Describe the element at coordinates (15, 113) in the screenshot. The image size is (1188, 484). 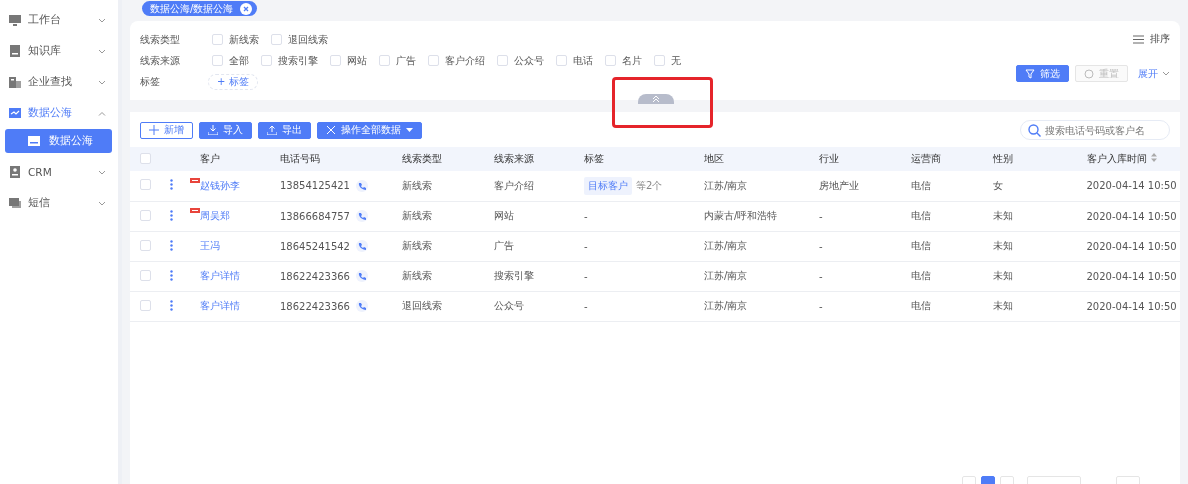
I see `chart-icon` at that location.